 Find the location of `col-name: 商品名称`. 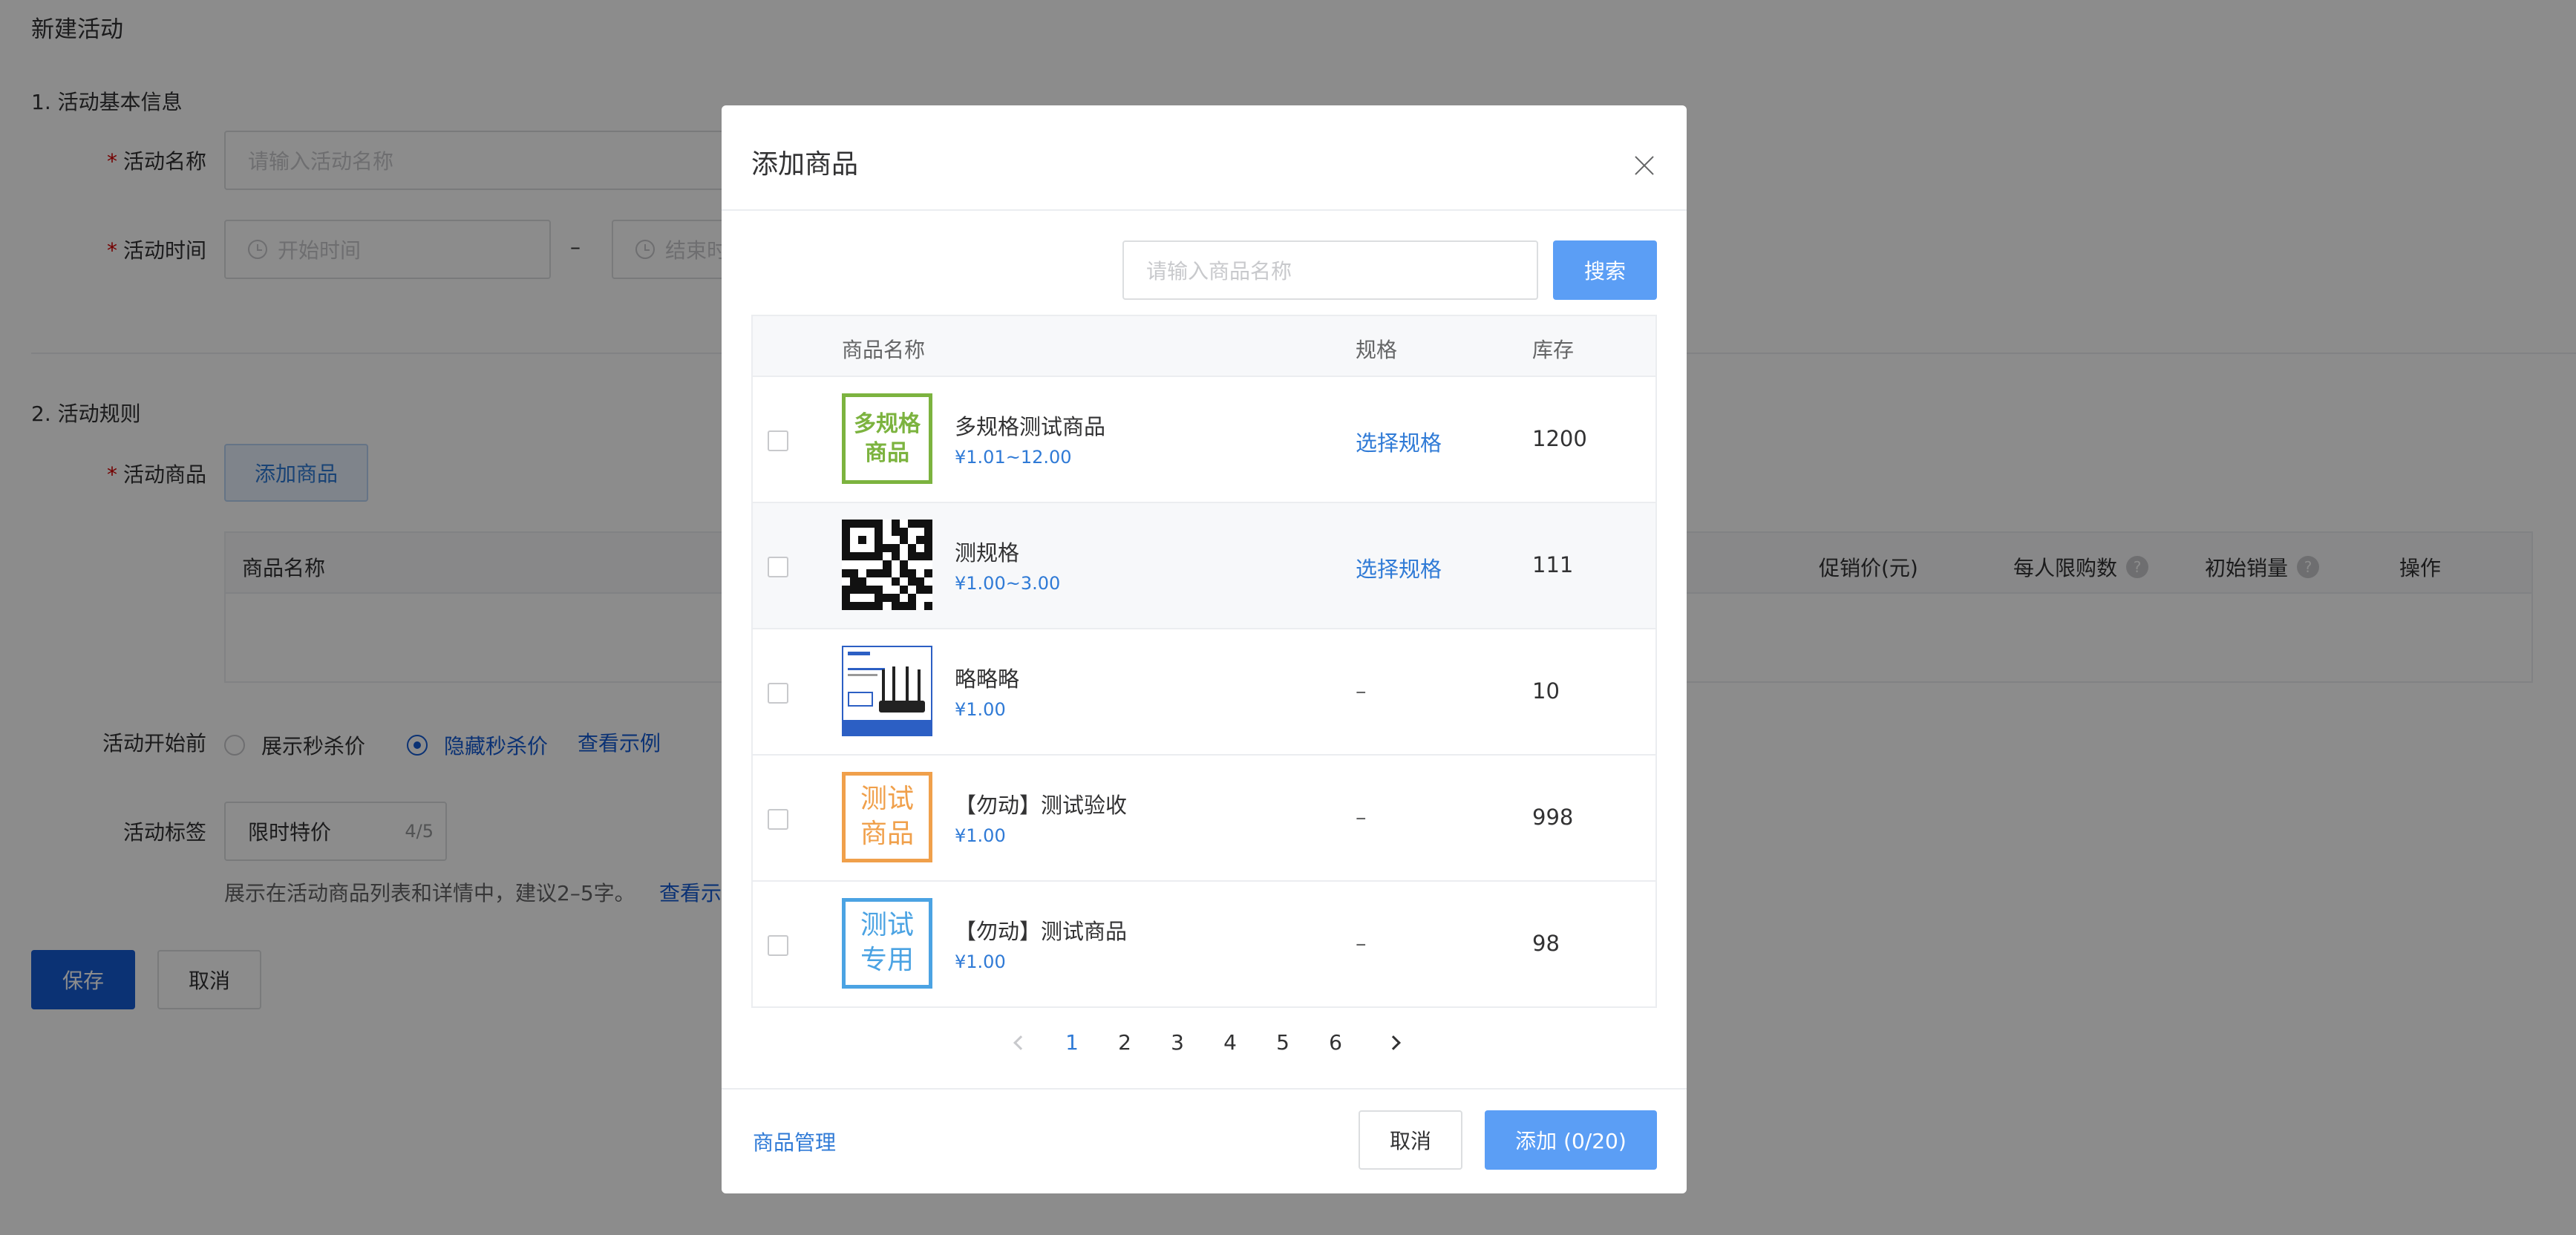

col-name: 商品名称 is located at coordinates (884, 350).